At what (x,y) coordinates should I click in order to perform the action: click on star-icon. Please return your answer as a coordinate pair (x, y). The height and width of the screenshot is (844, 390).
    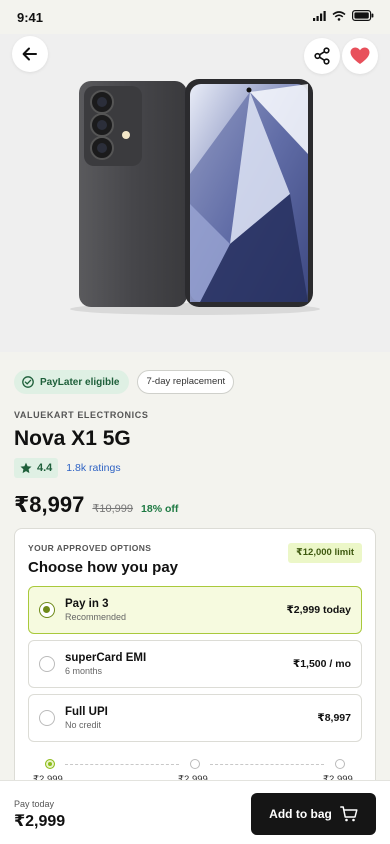
    Looking at the image, I should click on (26, 468).